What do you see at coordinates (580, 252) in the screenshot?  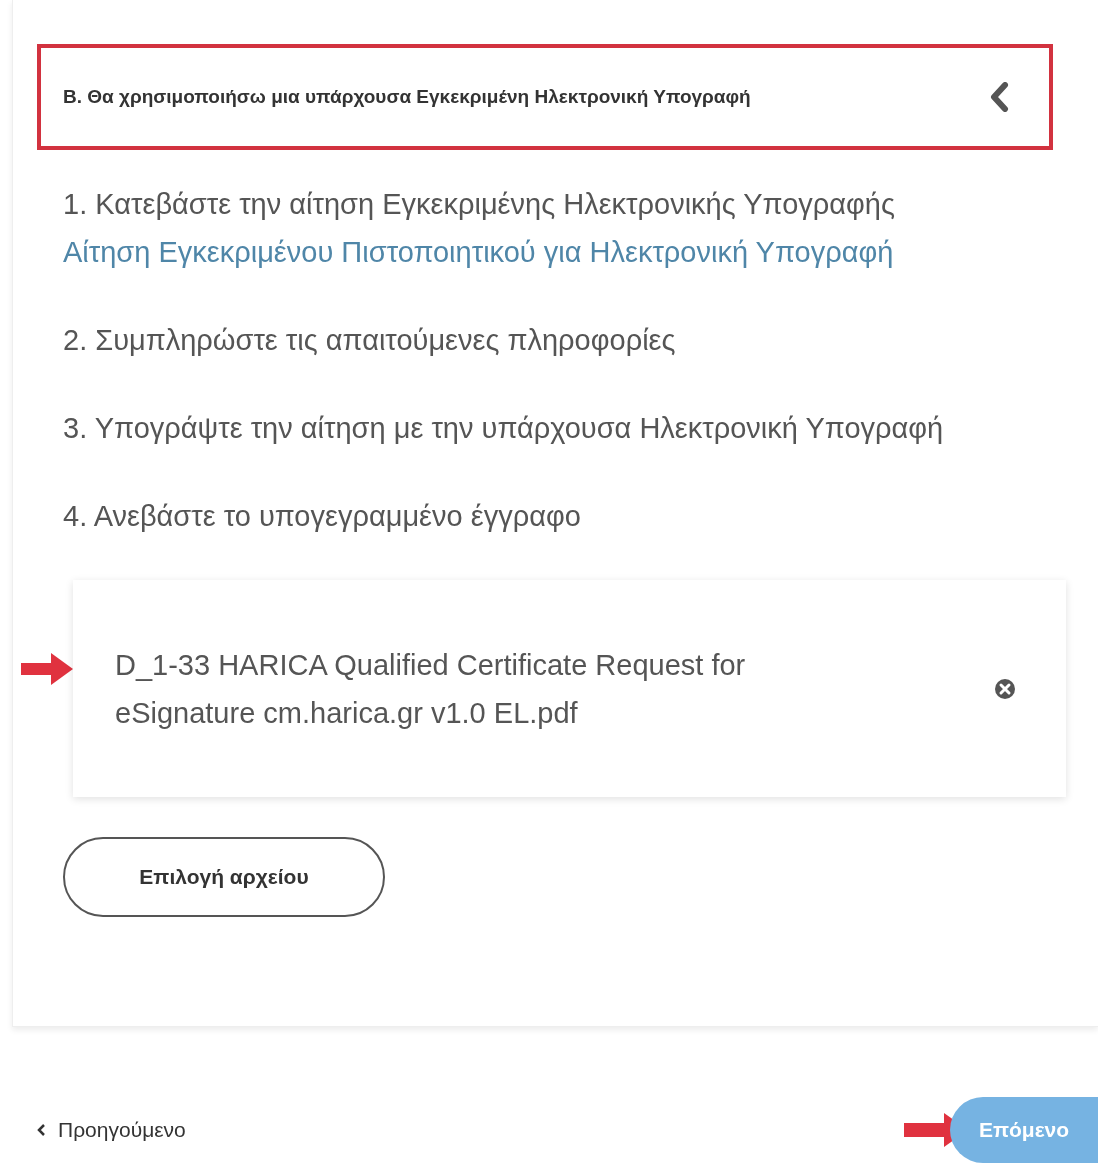 I see `download-link: Αίτηση Εγκεκριμένου Πιστοποιητικού για Ηλεκτρονική Υπογραφή` at bounding box center [580, 252].